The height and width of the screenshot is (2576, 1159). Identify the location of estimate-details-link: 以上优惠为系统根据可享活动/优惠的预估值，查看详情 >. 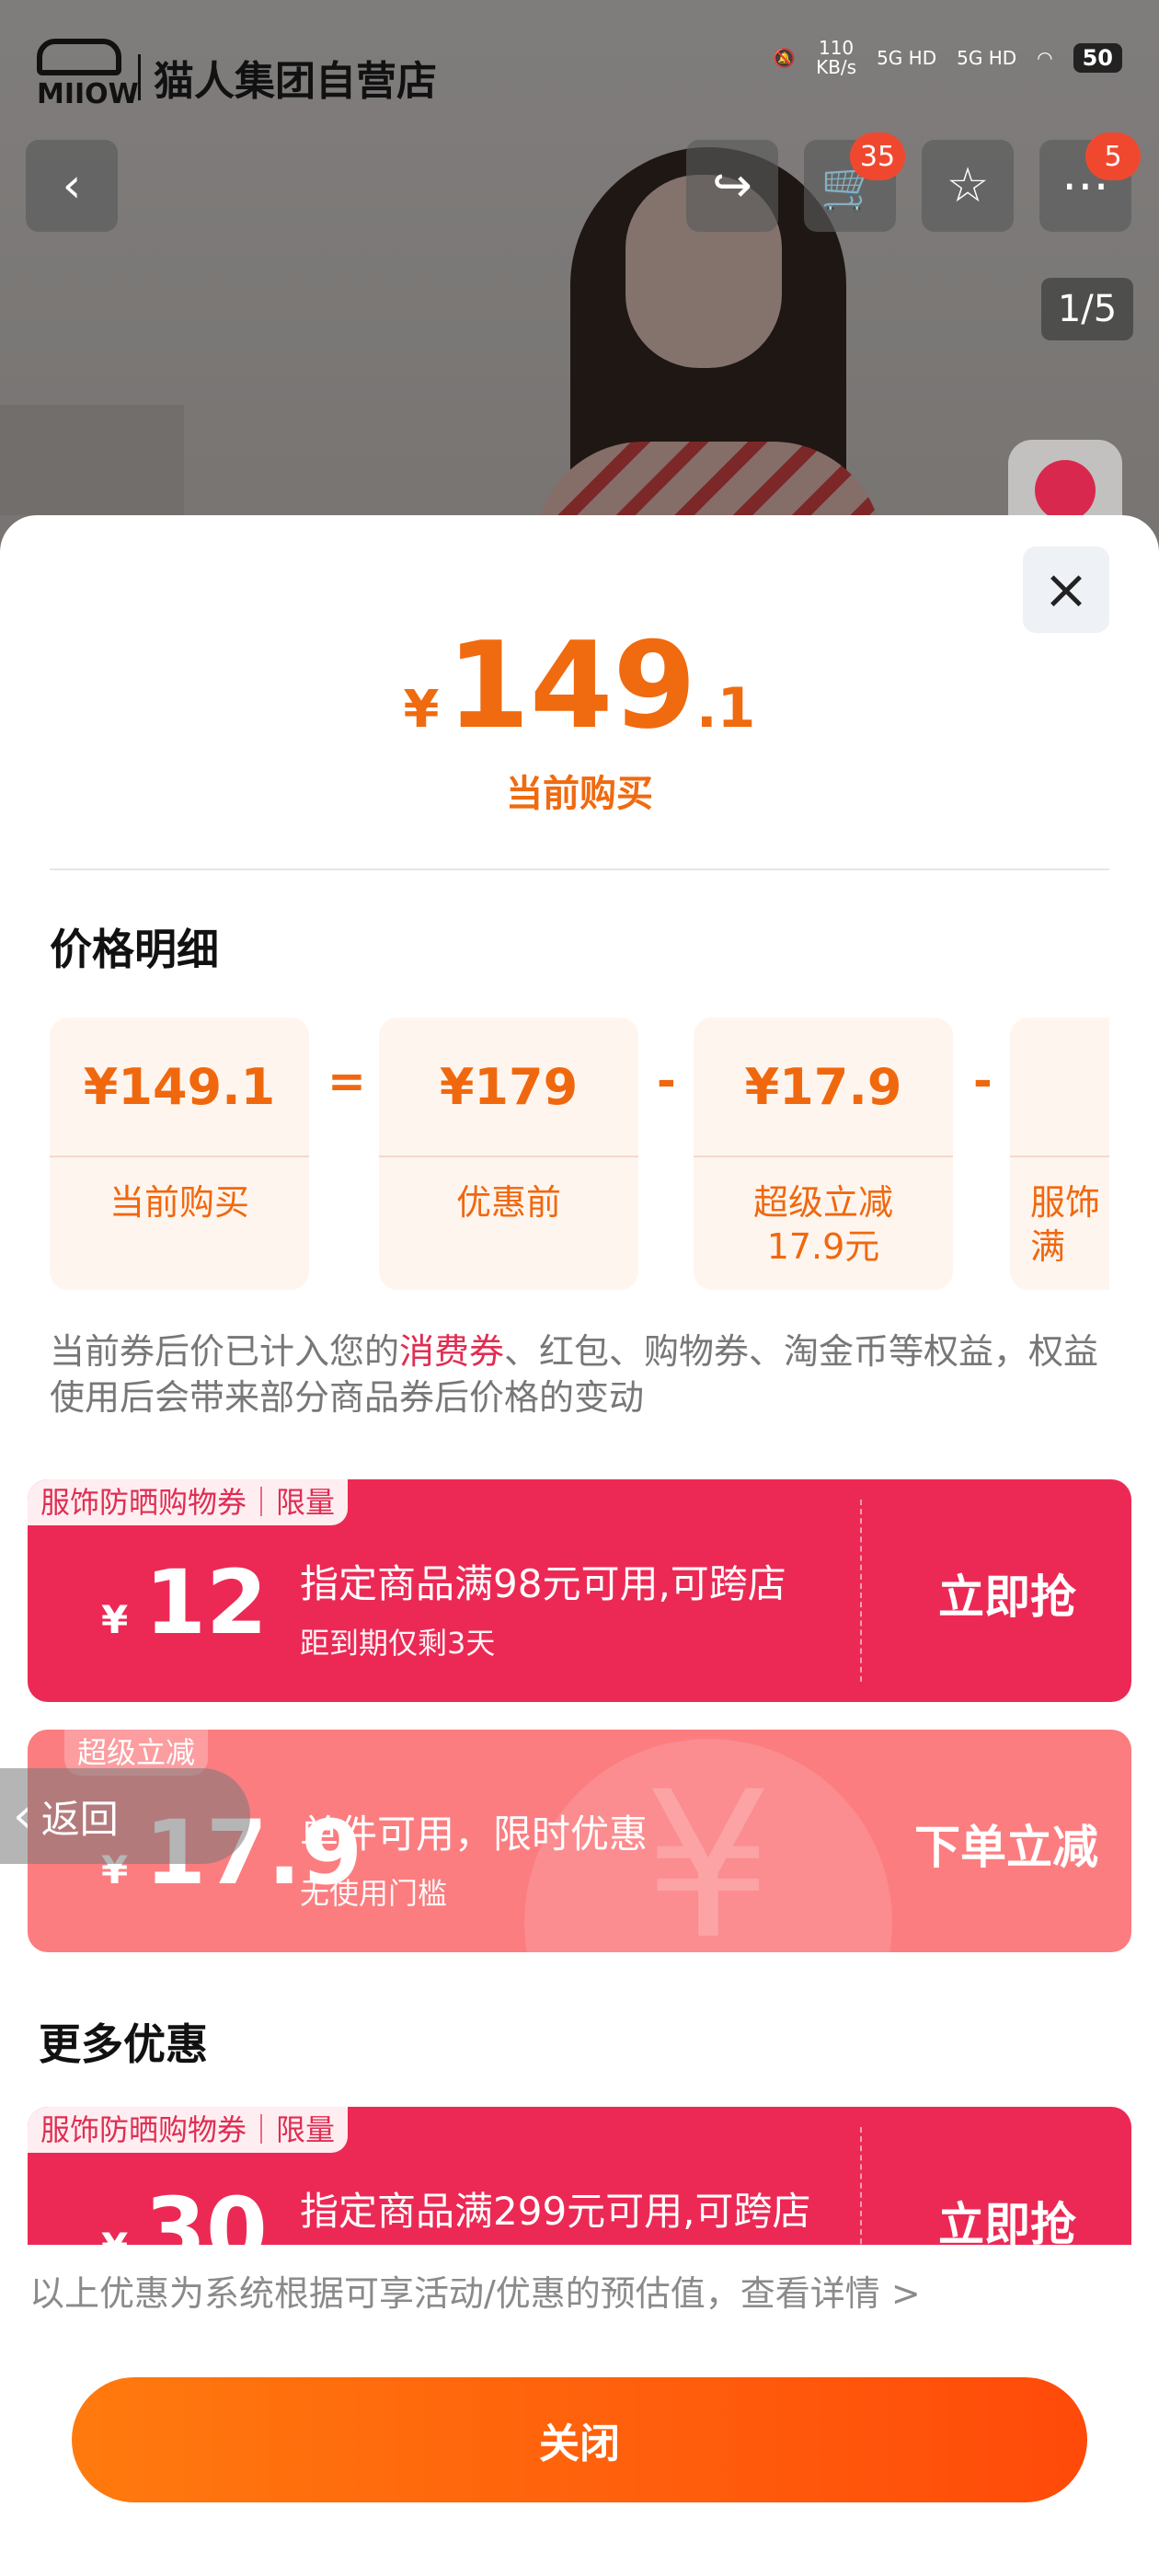
(475, 2290).